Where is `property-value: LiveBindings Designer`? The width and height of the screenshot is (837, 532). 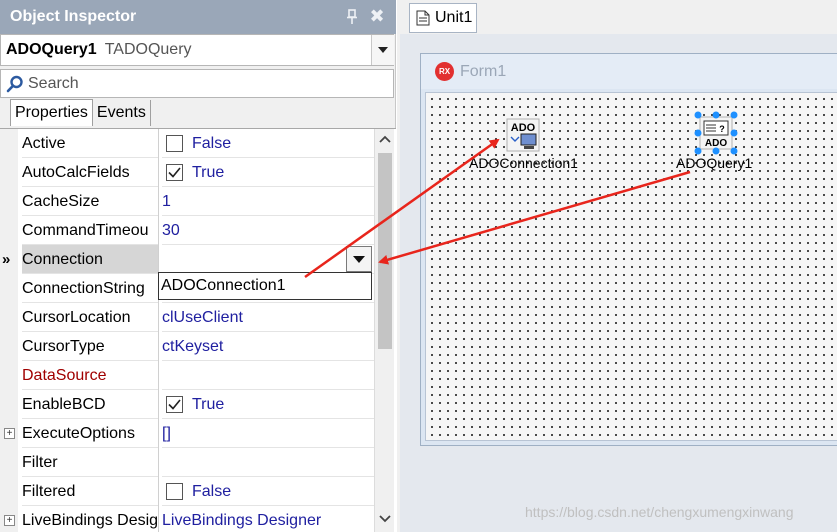
property-value: LiveBindings Designer is located at coordinates (268, 519).